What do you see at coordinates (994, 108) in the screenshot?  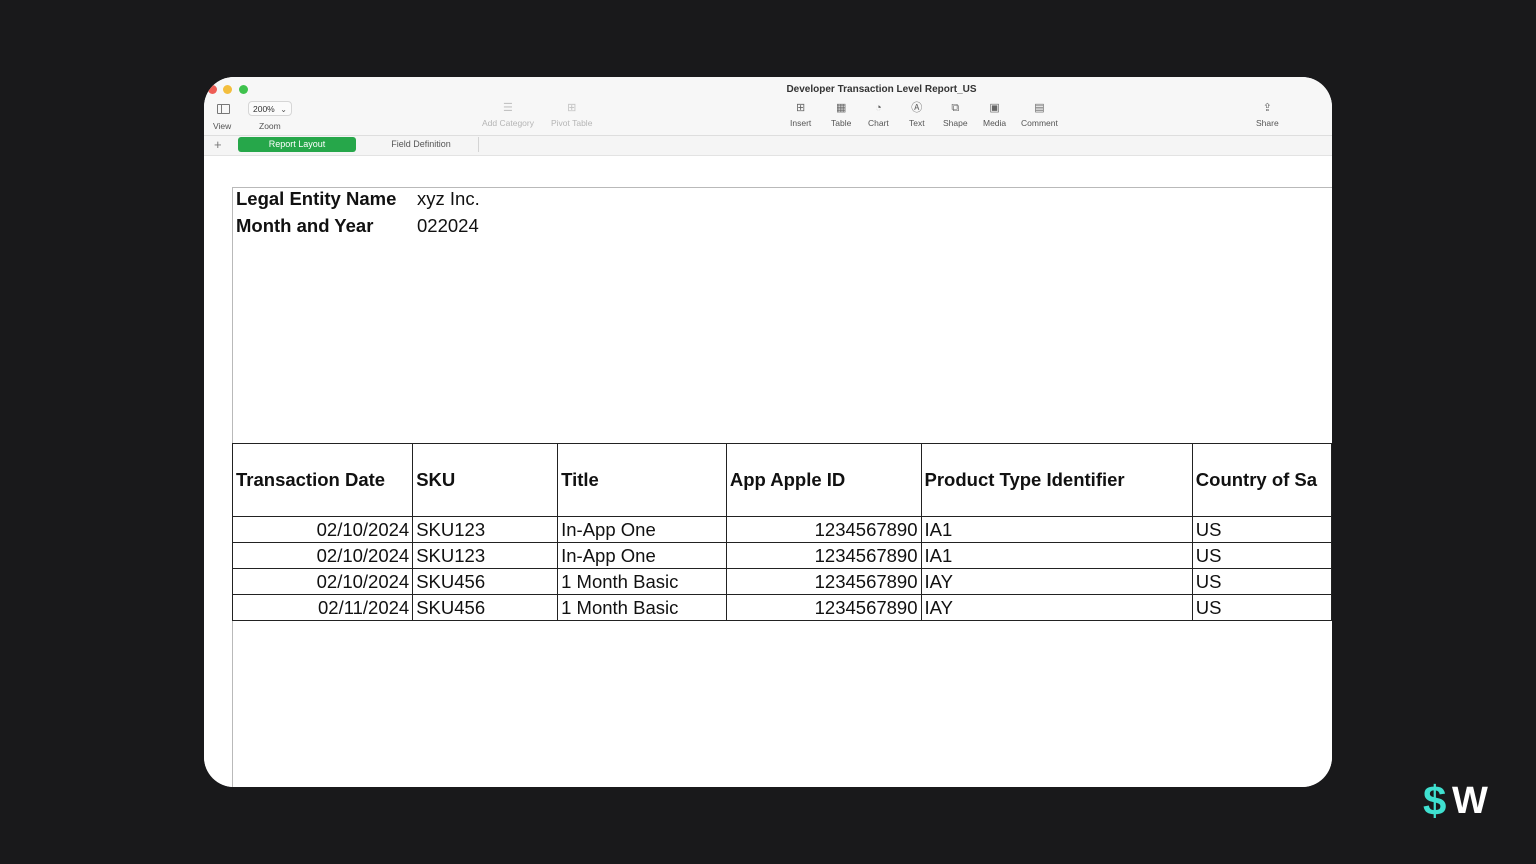 I see `media-icon: ▣` at bounding box center [994, 108].